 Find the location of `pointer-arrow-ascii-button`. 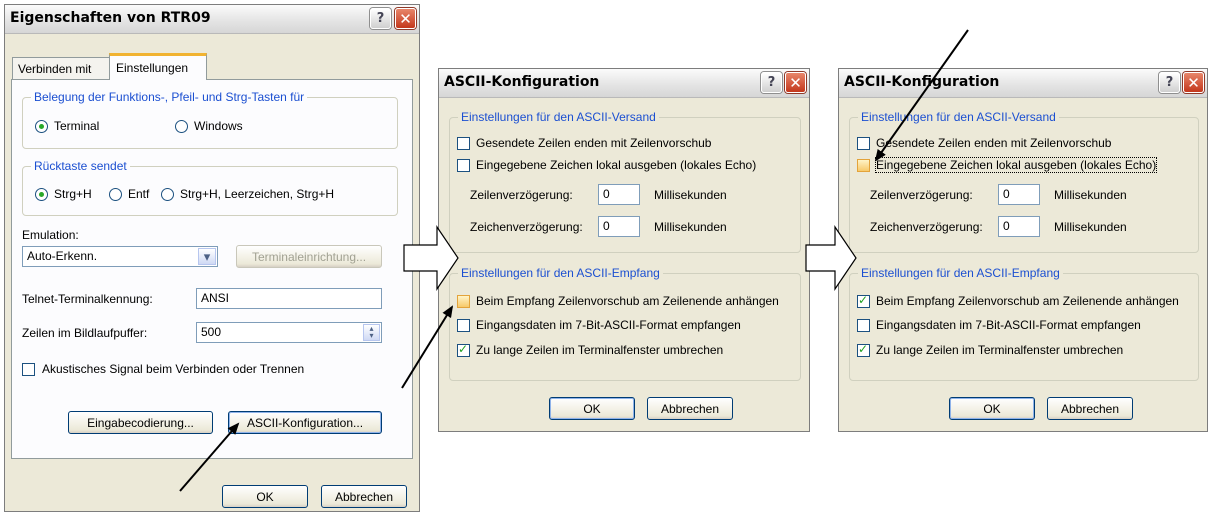

pointer-arrow-ascii-button is located at coordinates (209, 457).